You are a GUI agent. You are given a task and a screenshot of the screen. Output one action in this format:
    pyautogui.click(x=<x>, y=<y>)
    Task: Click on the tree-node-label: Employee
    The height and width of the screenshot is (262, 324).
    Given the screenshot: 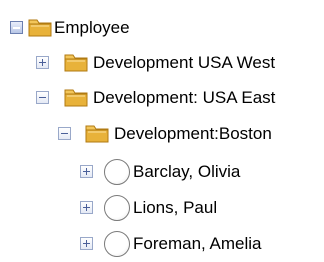 What is the action you would take?
    pyautogui.click(x=92, y=28)
    